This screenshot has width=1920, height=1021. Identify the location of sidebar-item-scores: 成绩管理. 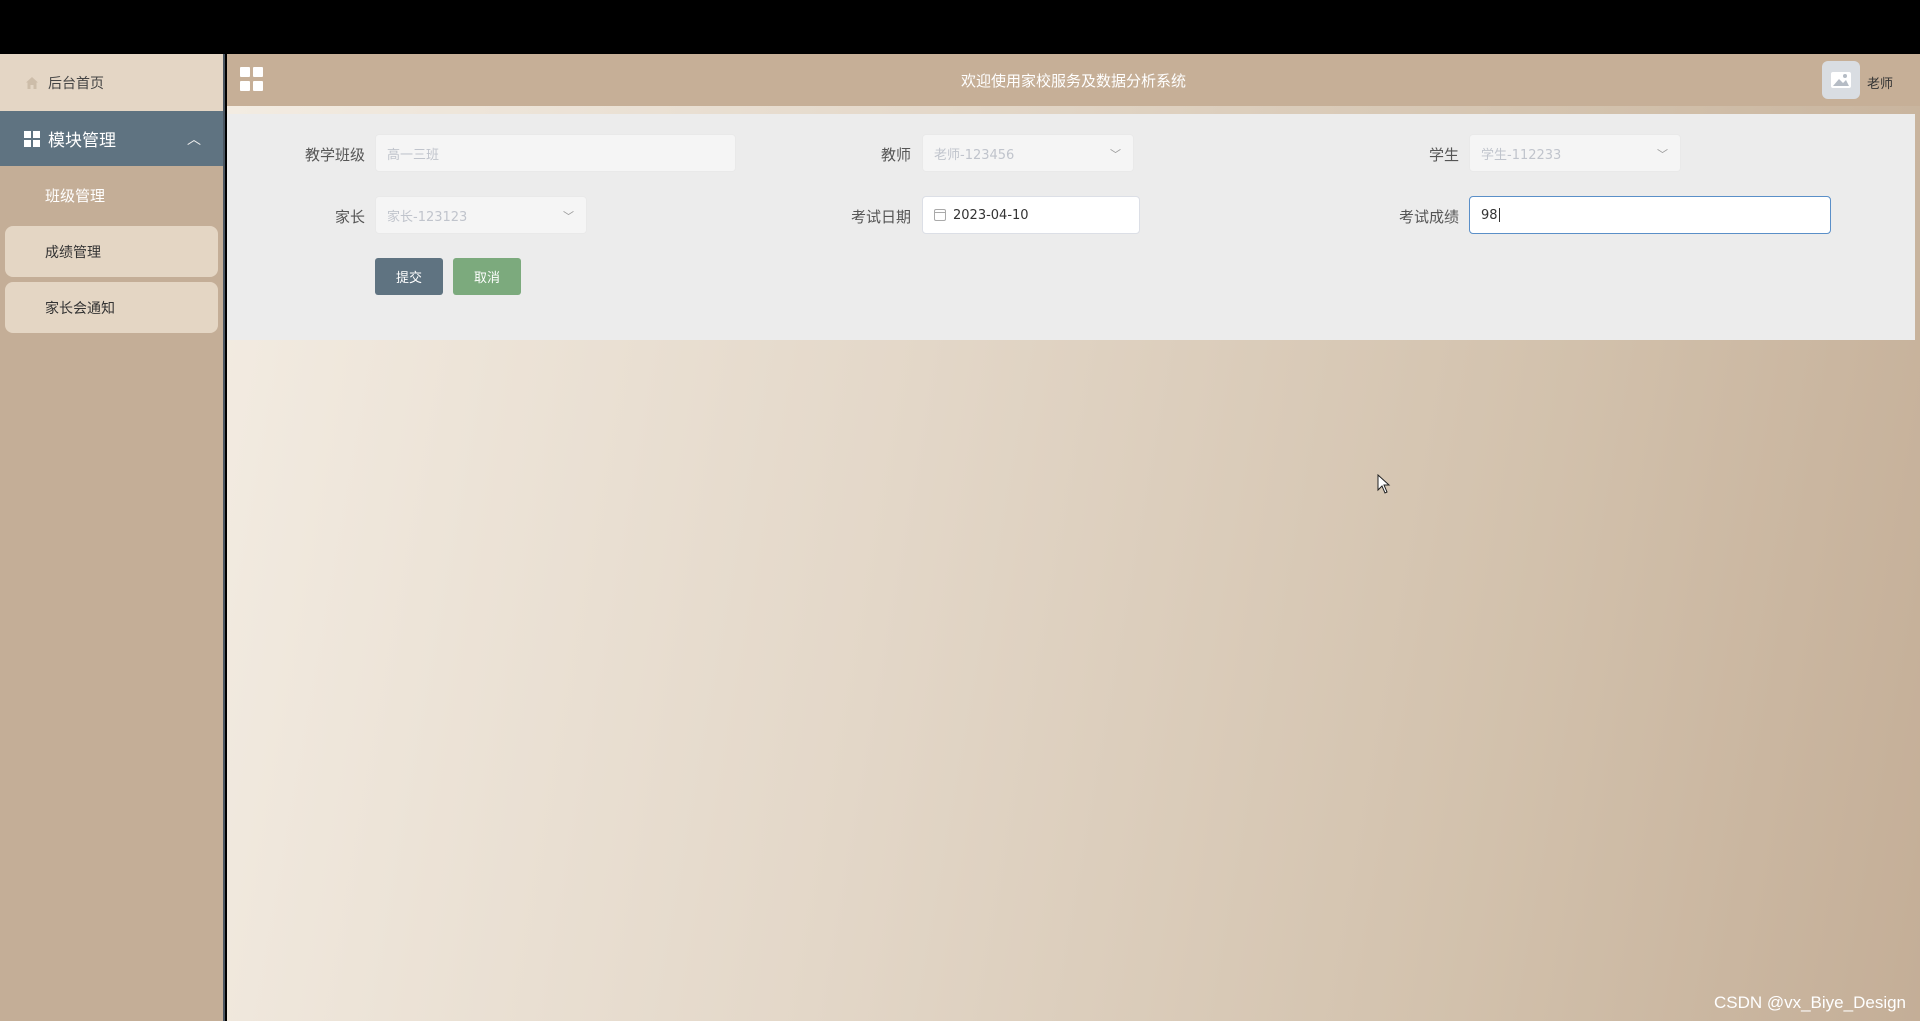
(111, 251).